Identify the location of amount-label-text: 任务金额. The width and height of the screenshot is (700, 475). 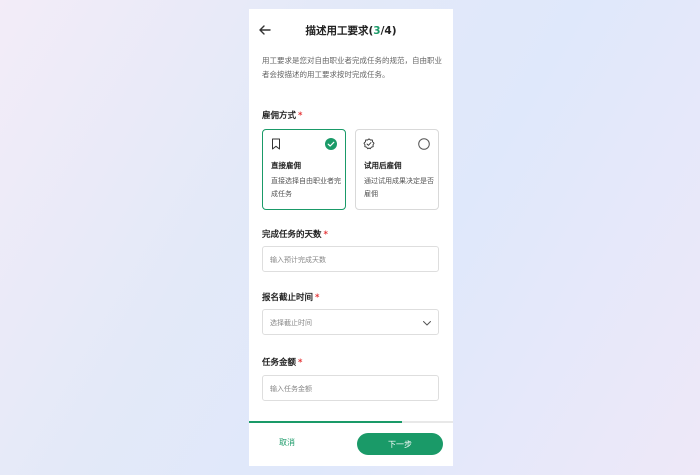
(279, 363).